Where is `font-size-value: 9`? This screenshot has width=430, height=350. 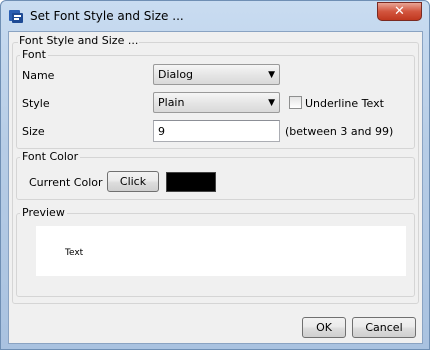
font-size-value: 9 is located at coordinates (161, 131).